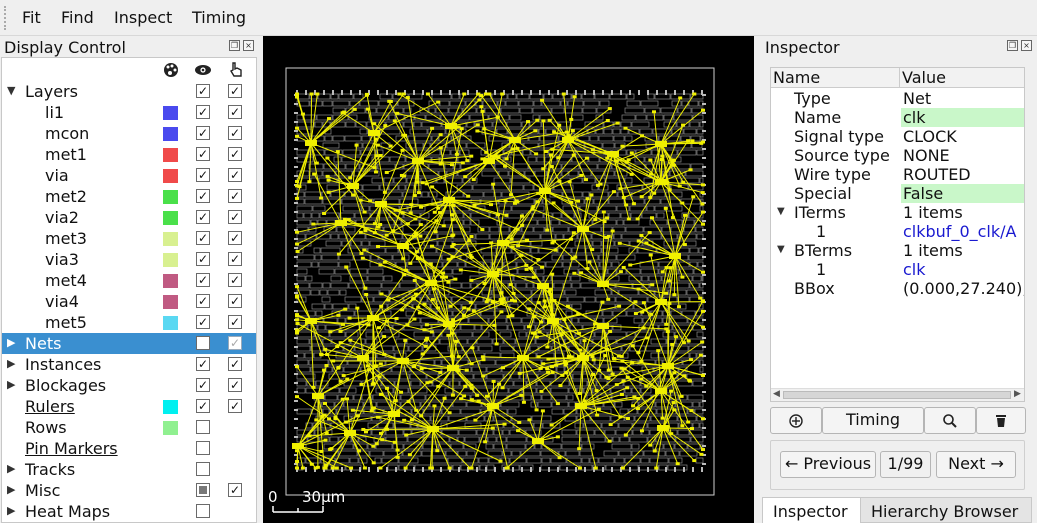 The width and height of the screenshot is (1037, 523). Describe the element at coordinates (897, 174) in the screenshot. I see `property-row: Wire type ROUTED` at that location.